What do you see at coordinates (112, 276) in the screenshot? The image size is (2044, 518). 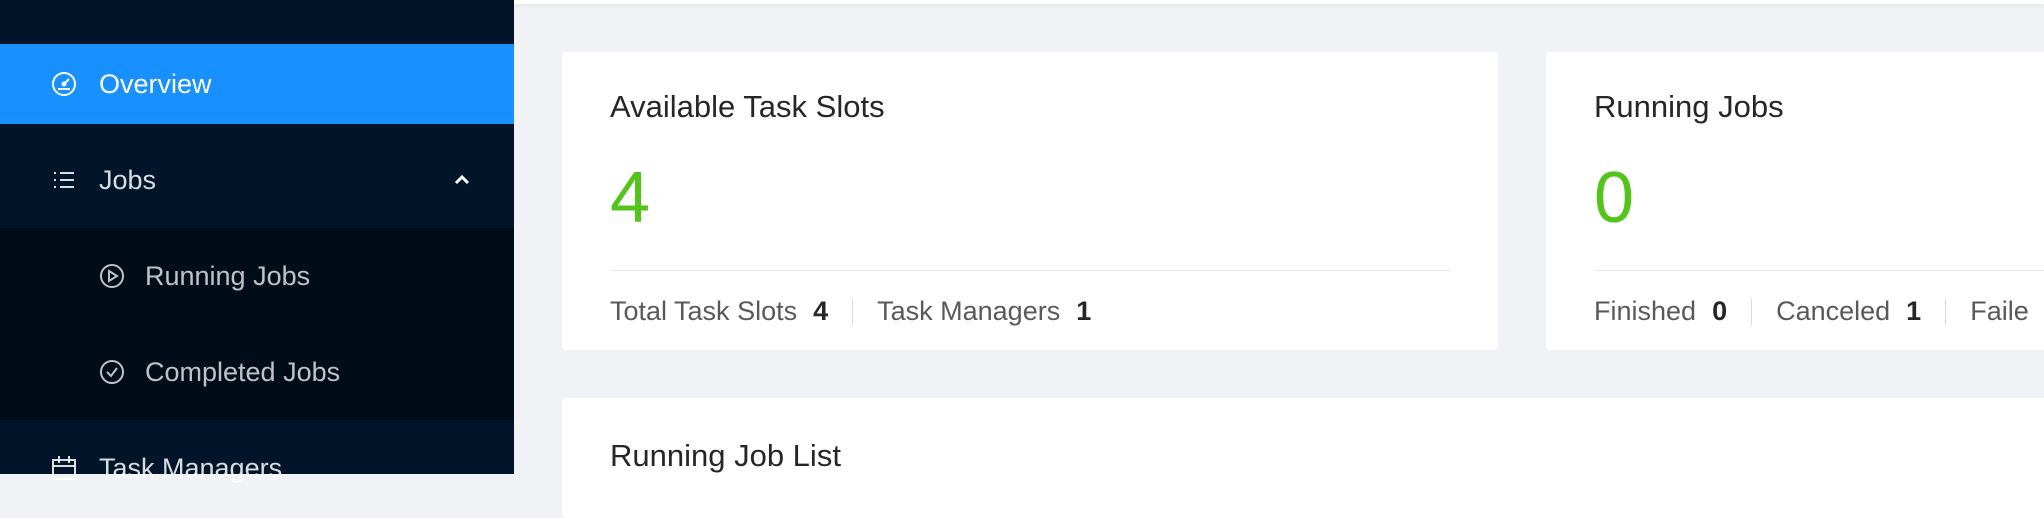 I see `play-circle-icon` at bounding box center [112, 276].